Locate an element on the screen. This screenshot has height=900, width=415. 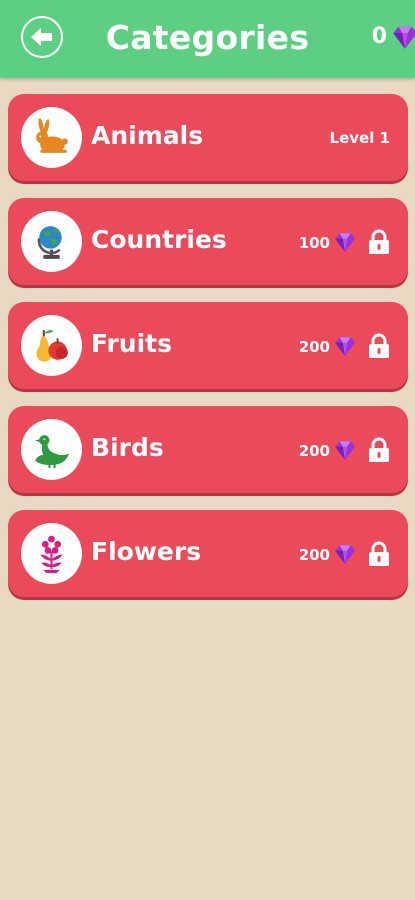
unlock-price: 100 is located at coordinates (314, 243).